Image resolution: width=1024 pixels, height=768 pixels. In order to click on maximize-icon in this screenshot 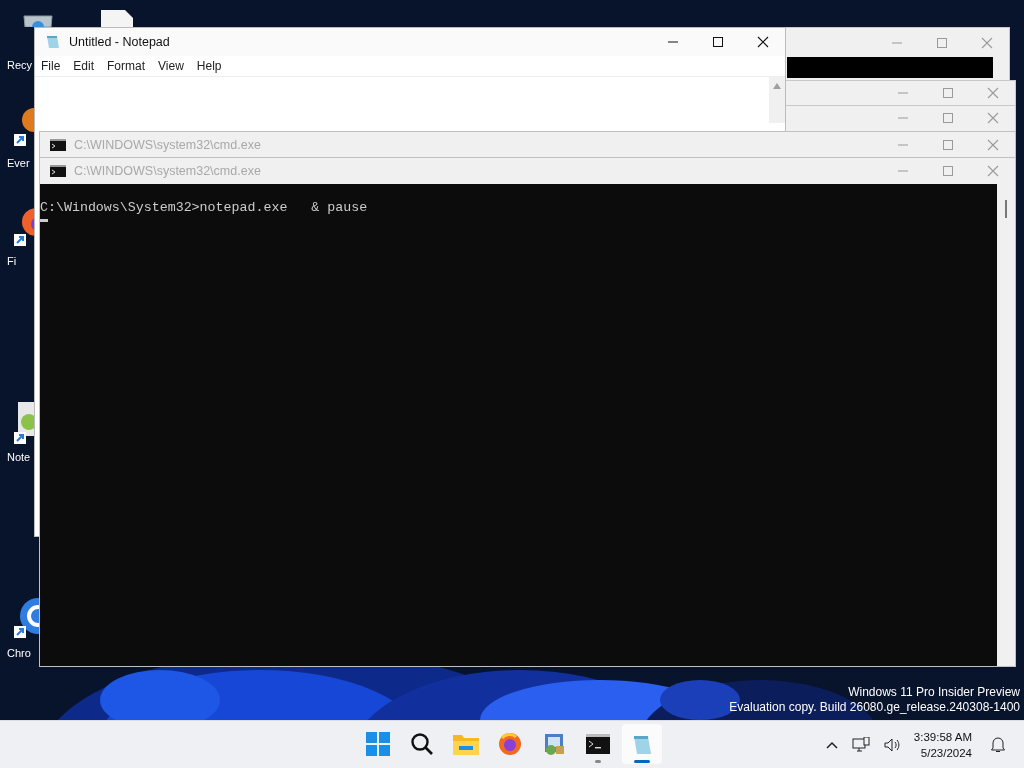, I will do `click(718, 42)`.